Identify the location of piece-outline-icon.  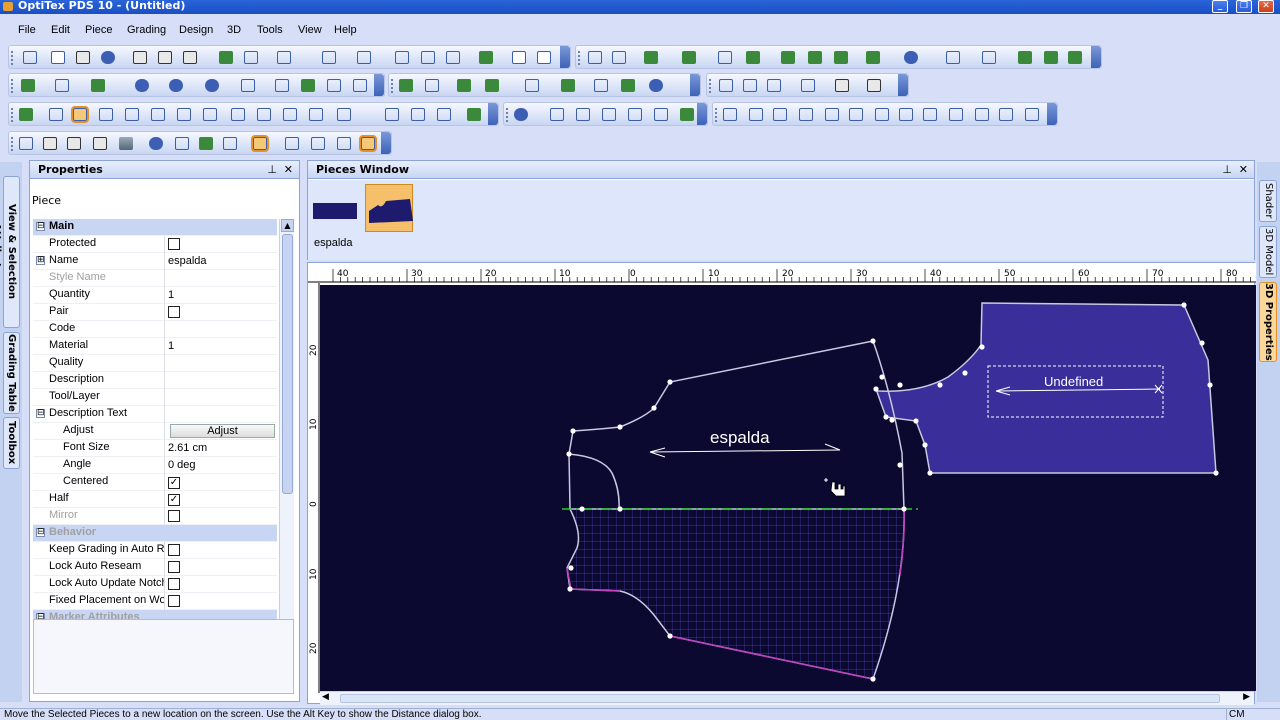
(292, 143).